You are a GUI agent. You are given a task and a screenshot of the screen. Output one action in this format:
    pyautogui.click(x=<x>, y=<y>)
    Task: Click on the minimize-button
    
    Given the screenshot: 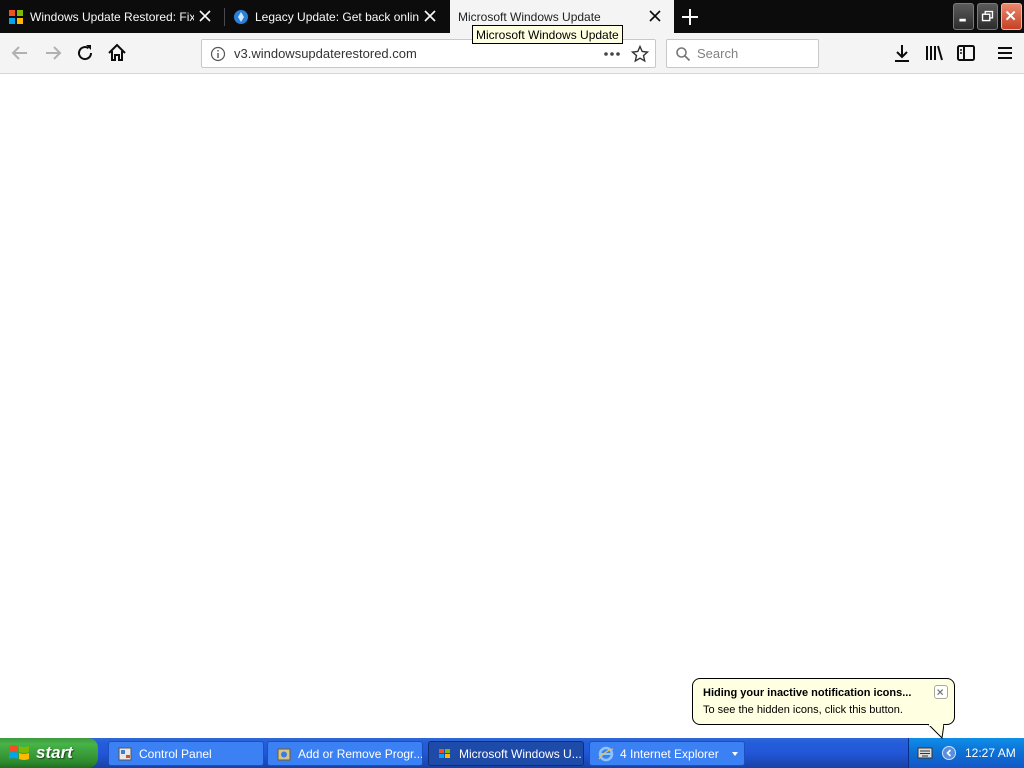 What is the action you would take?
    pyautogui.click(x=963, y=16)
    